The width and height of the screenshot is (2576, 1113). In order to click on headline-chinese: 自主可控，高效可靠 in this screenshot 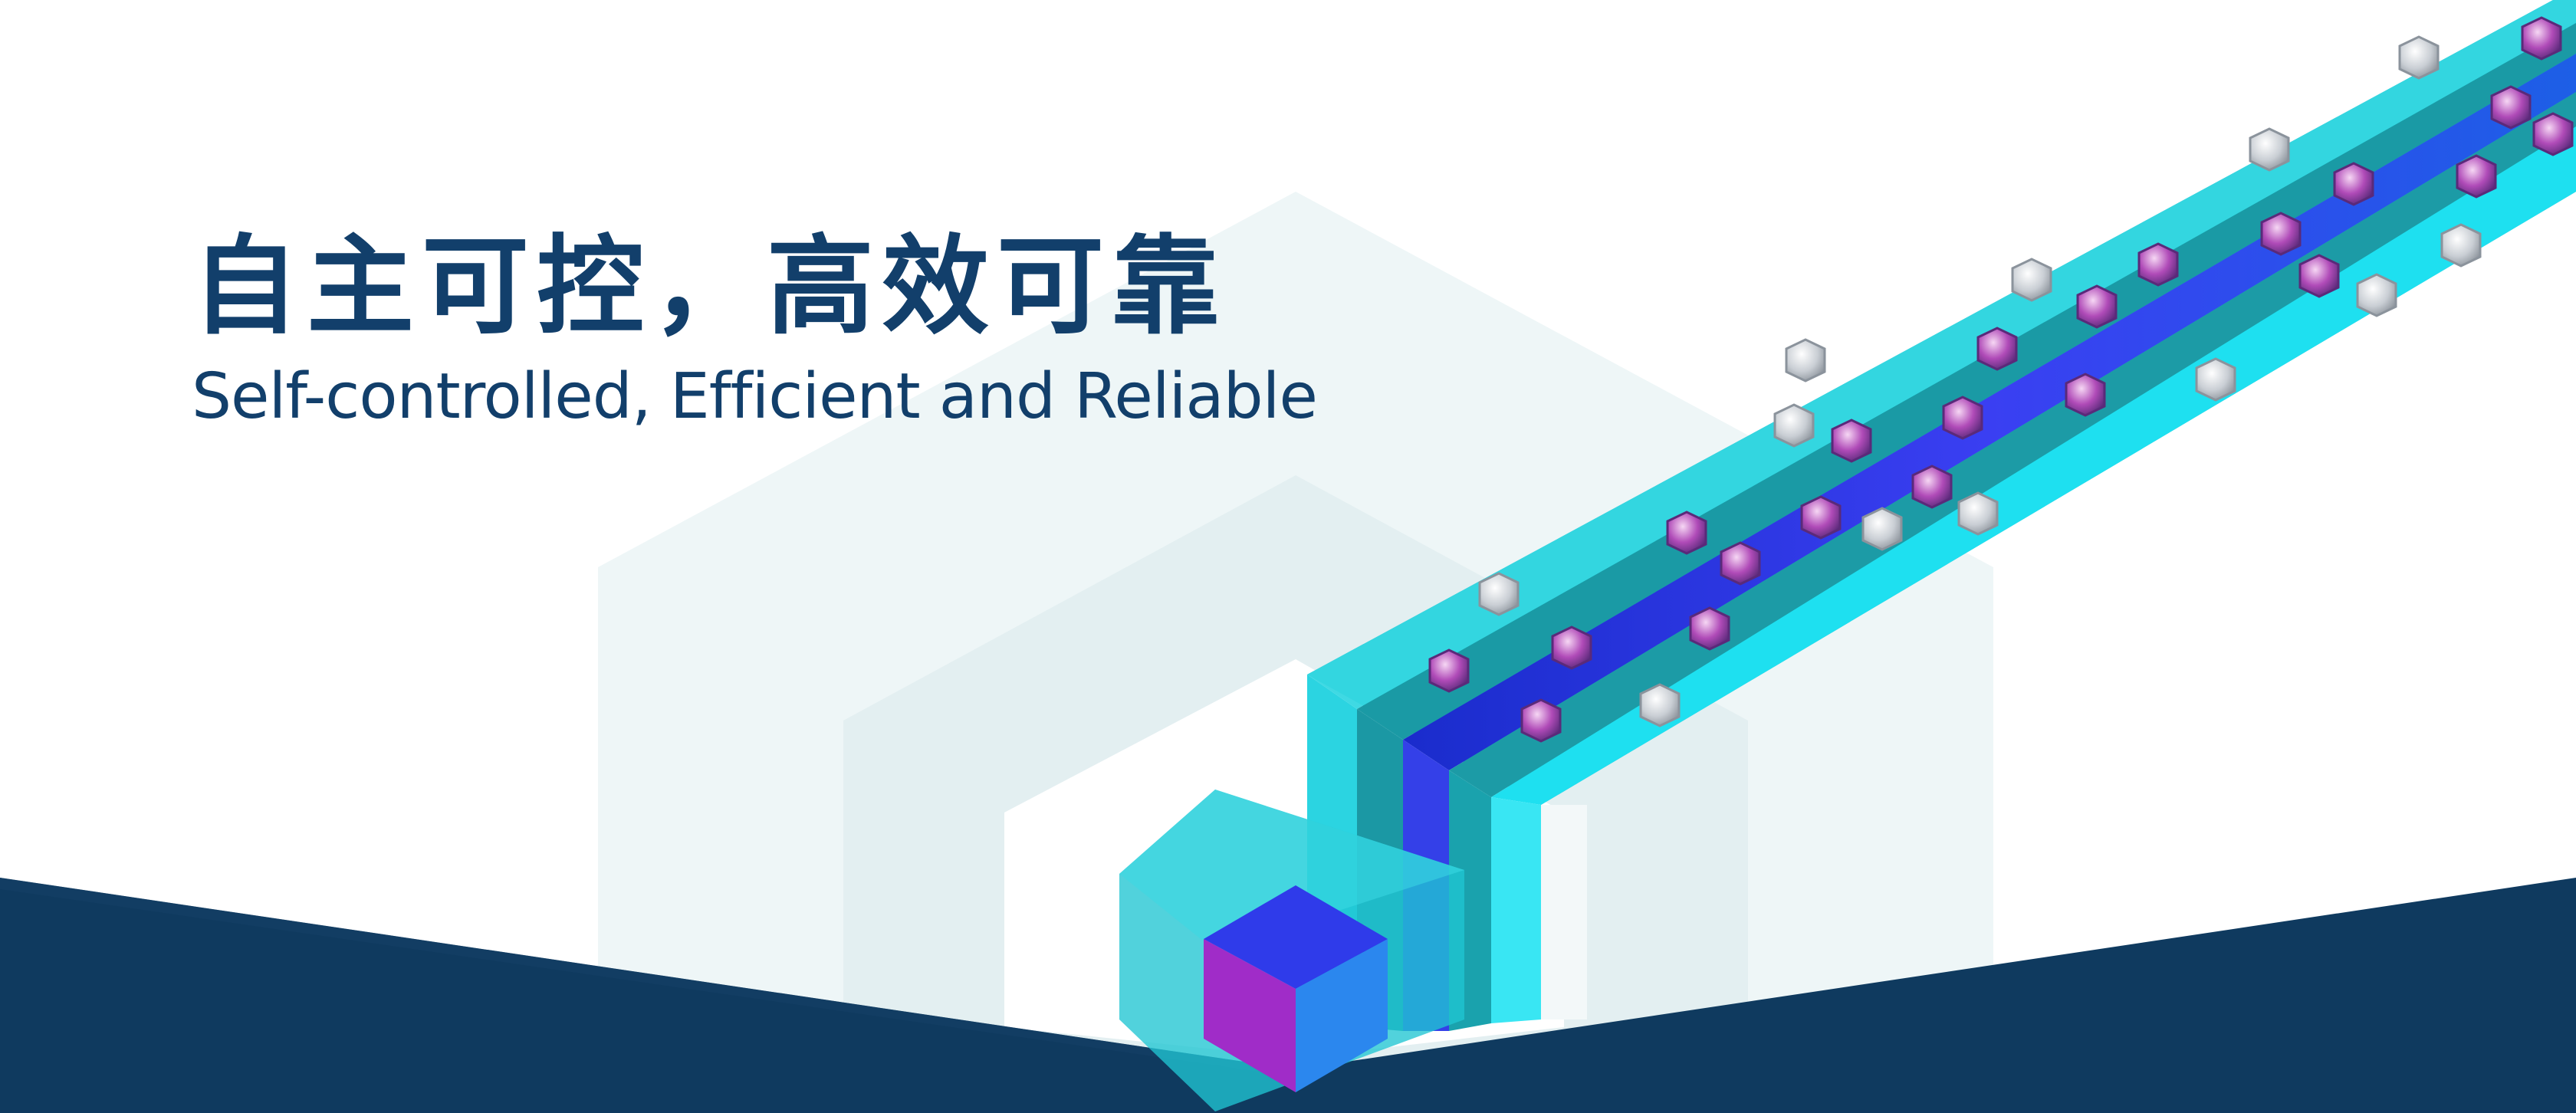, I will do `click(709, 287)`.